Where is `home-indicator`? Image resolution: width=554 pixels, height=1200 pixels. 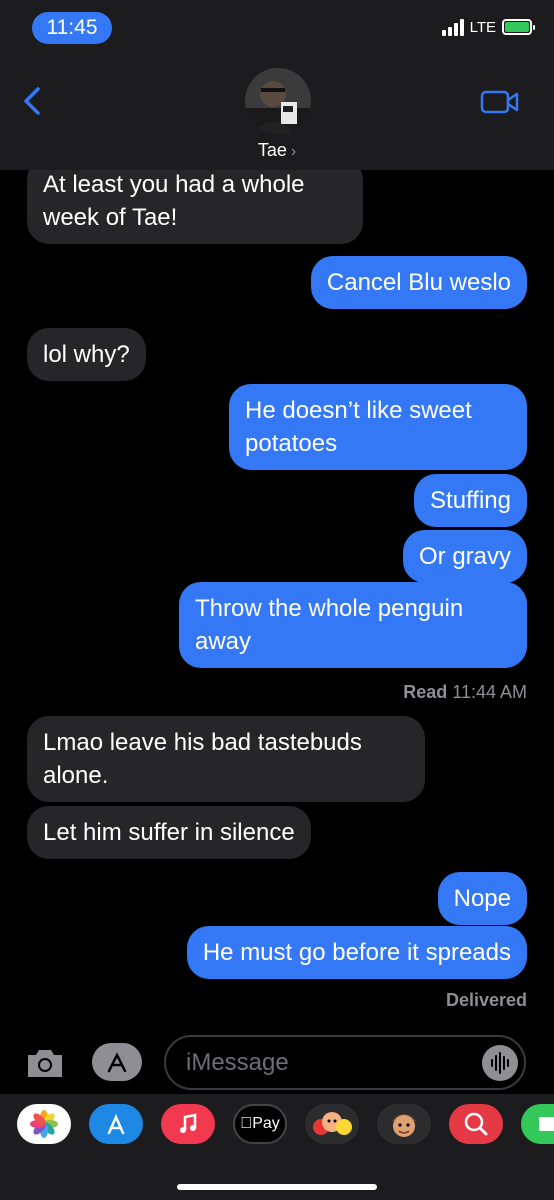
home-indicator is located at coordinates (277, 1187).